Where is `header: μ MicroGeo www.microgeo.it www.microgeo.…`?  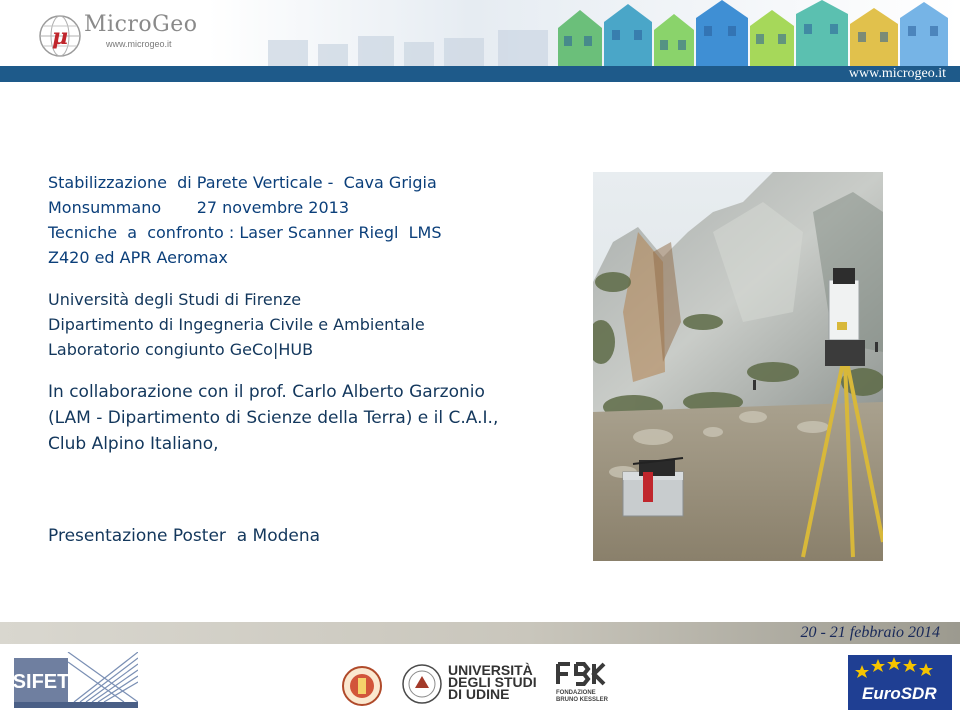
header: μ MicroGeo www.microgeo.it www.microgeo.… is located at coordinates (480, 41).